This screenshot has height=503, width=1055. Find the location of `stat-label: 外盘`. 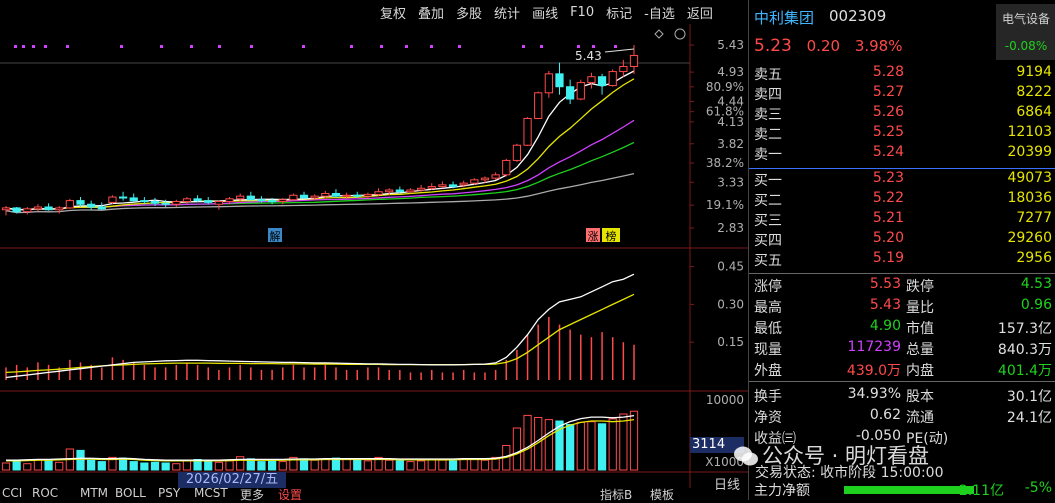

stat-label: 外盘 is located at coordinates (768, 371).